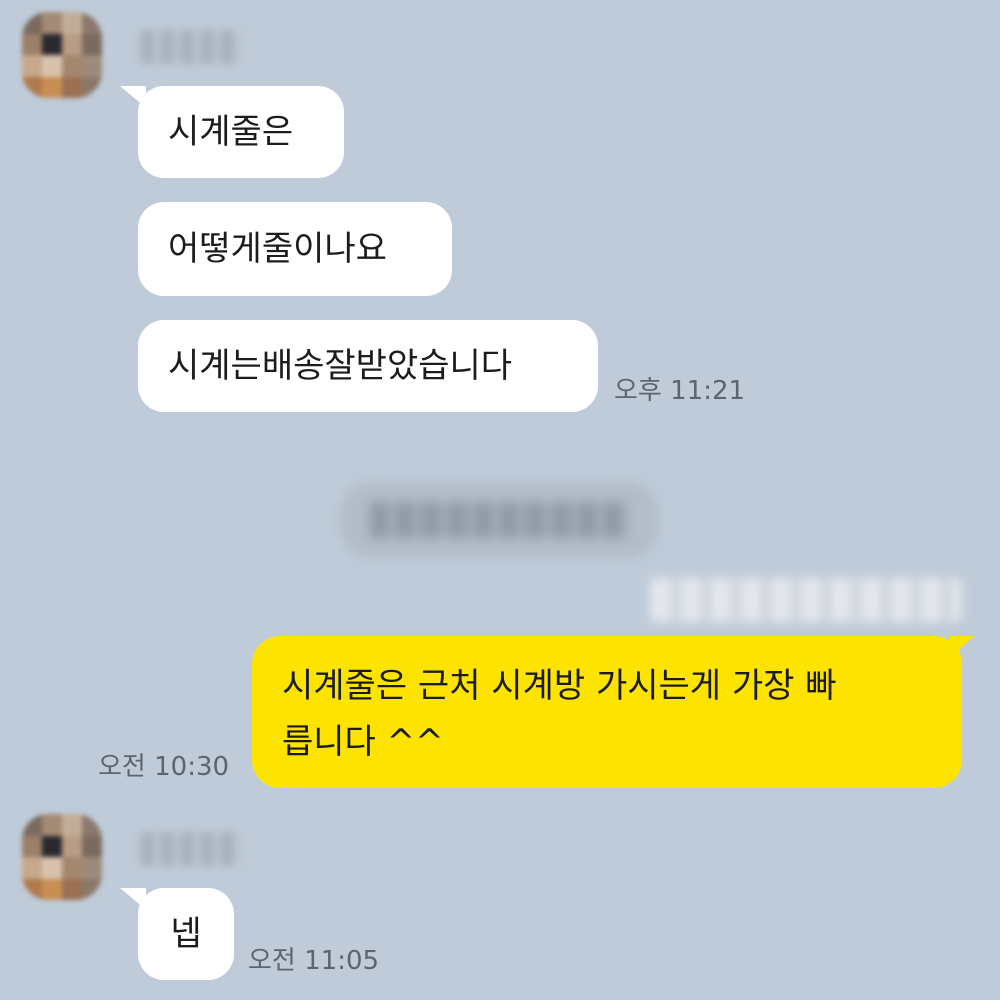  I want to click on message-bubble-incoming: 어떻게줄이나요, so click(295, 249).